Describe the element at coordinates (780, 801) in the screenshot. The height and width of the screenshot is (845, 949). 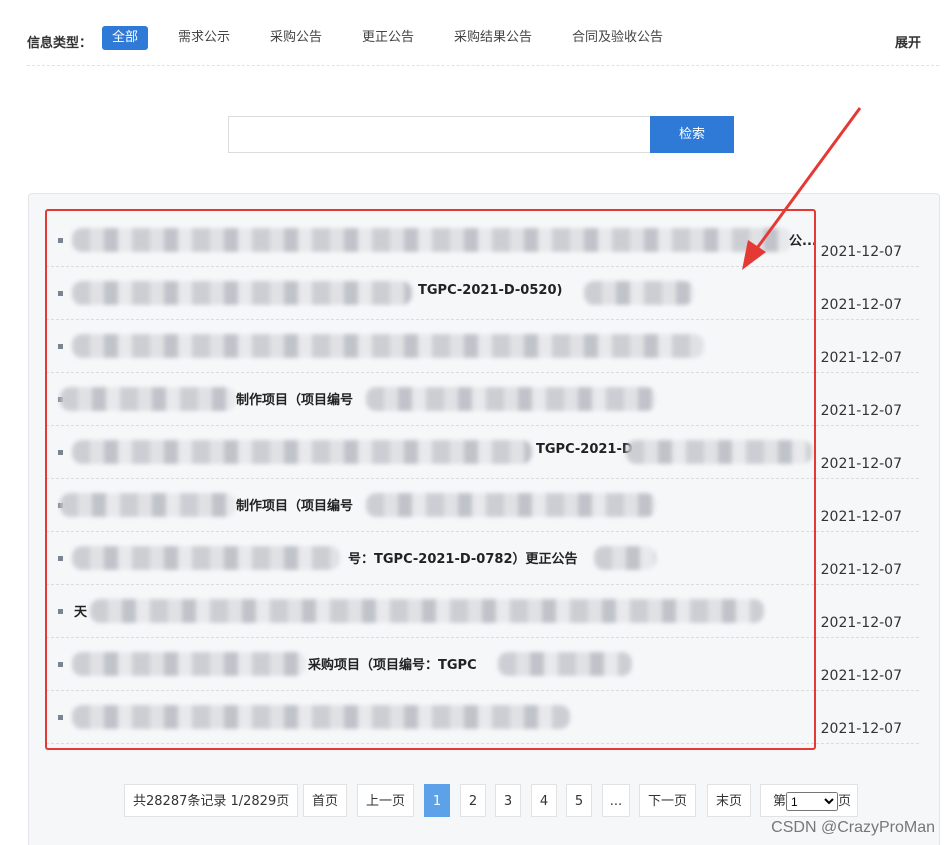
I see `page-jump-prefix: 第` at that location.